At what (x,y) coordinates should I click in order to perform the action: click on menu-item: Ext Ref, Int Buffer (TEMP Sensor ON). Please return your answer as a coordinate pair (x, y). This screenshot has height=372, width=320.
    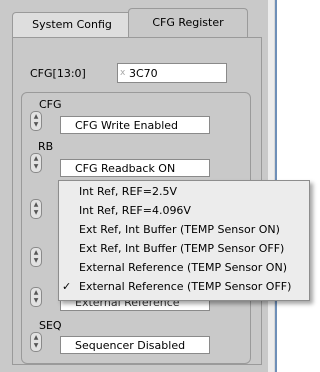
    Looking at the image, I should click on (184, 230).